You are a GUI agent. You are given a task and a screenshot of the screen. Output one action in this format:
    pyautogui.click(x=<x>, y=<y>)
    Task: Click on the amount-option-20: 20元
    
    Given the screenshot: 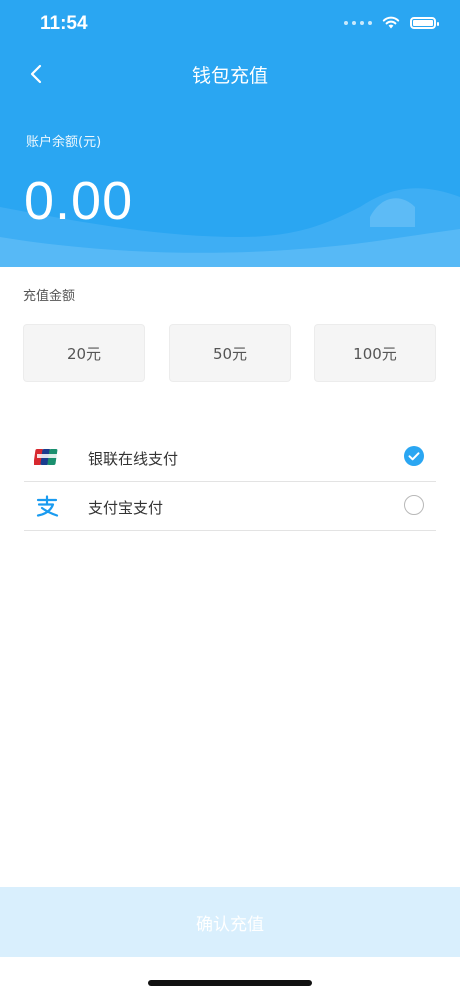 What is the action you would take?
    pyautogui.click(x=84, y=353)
    